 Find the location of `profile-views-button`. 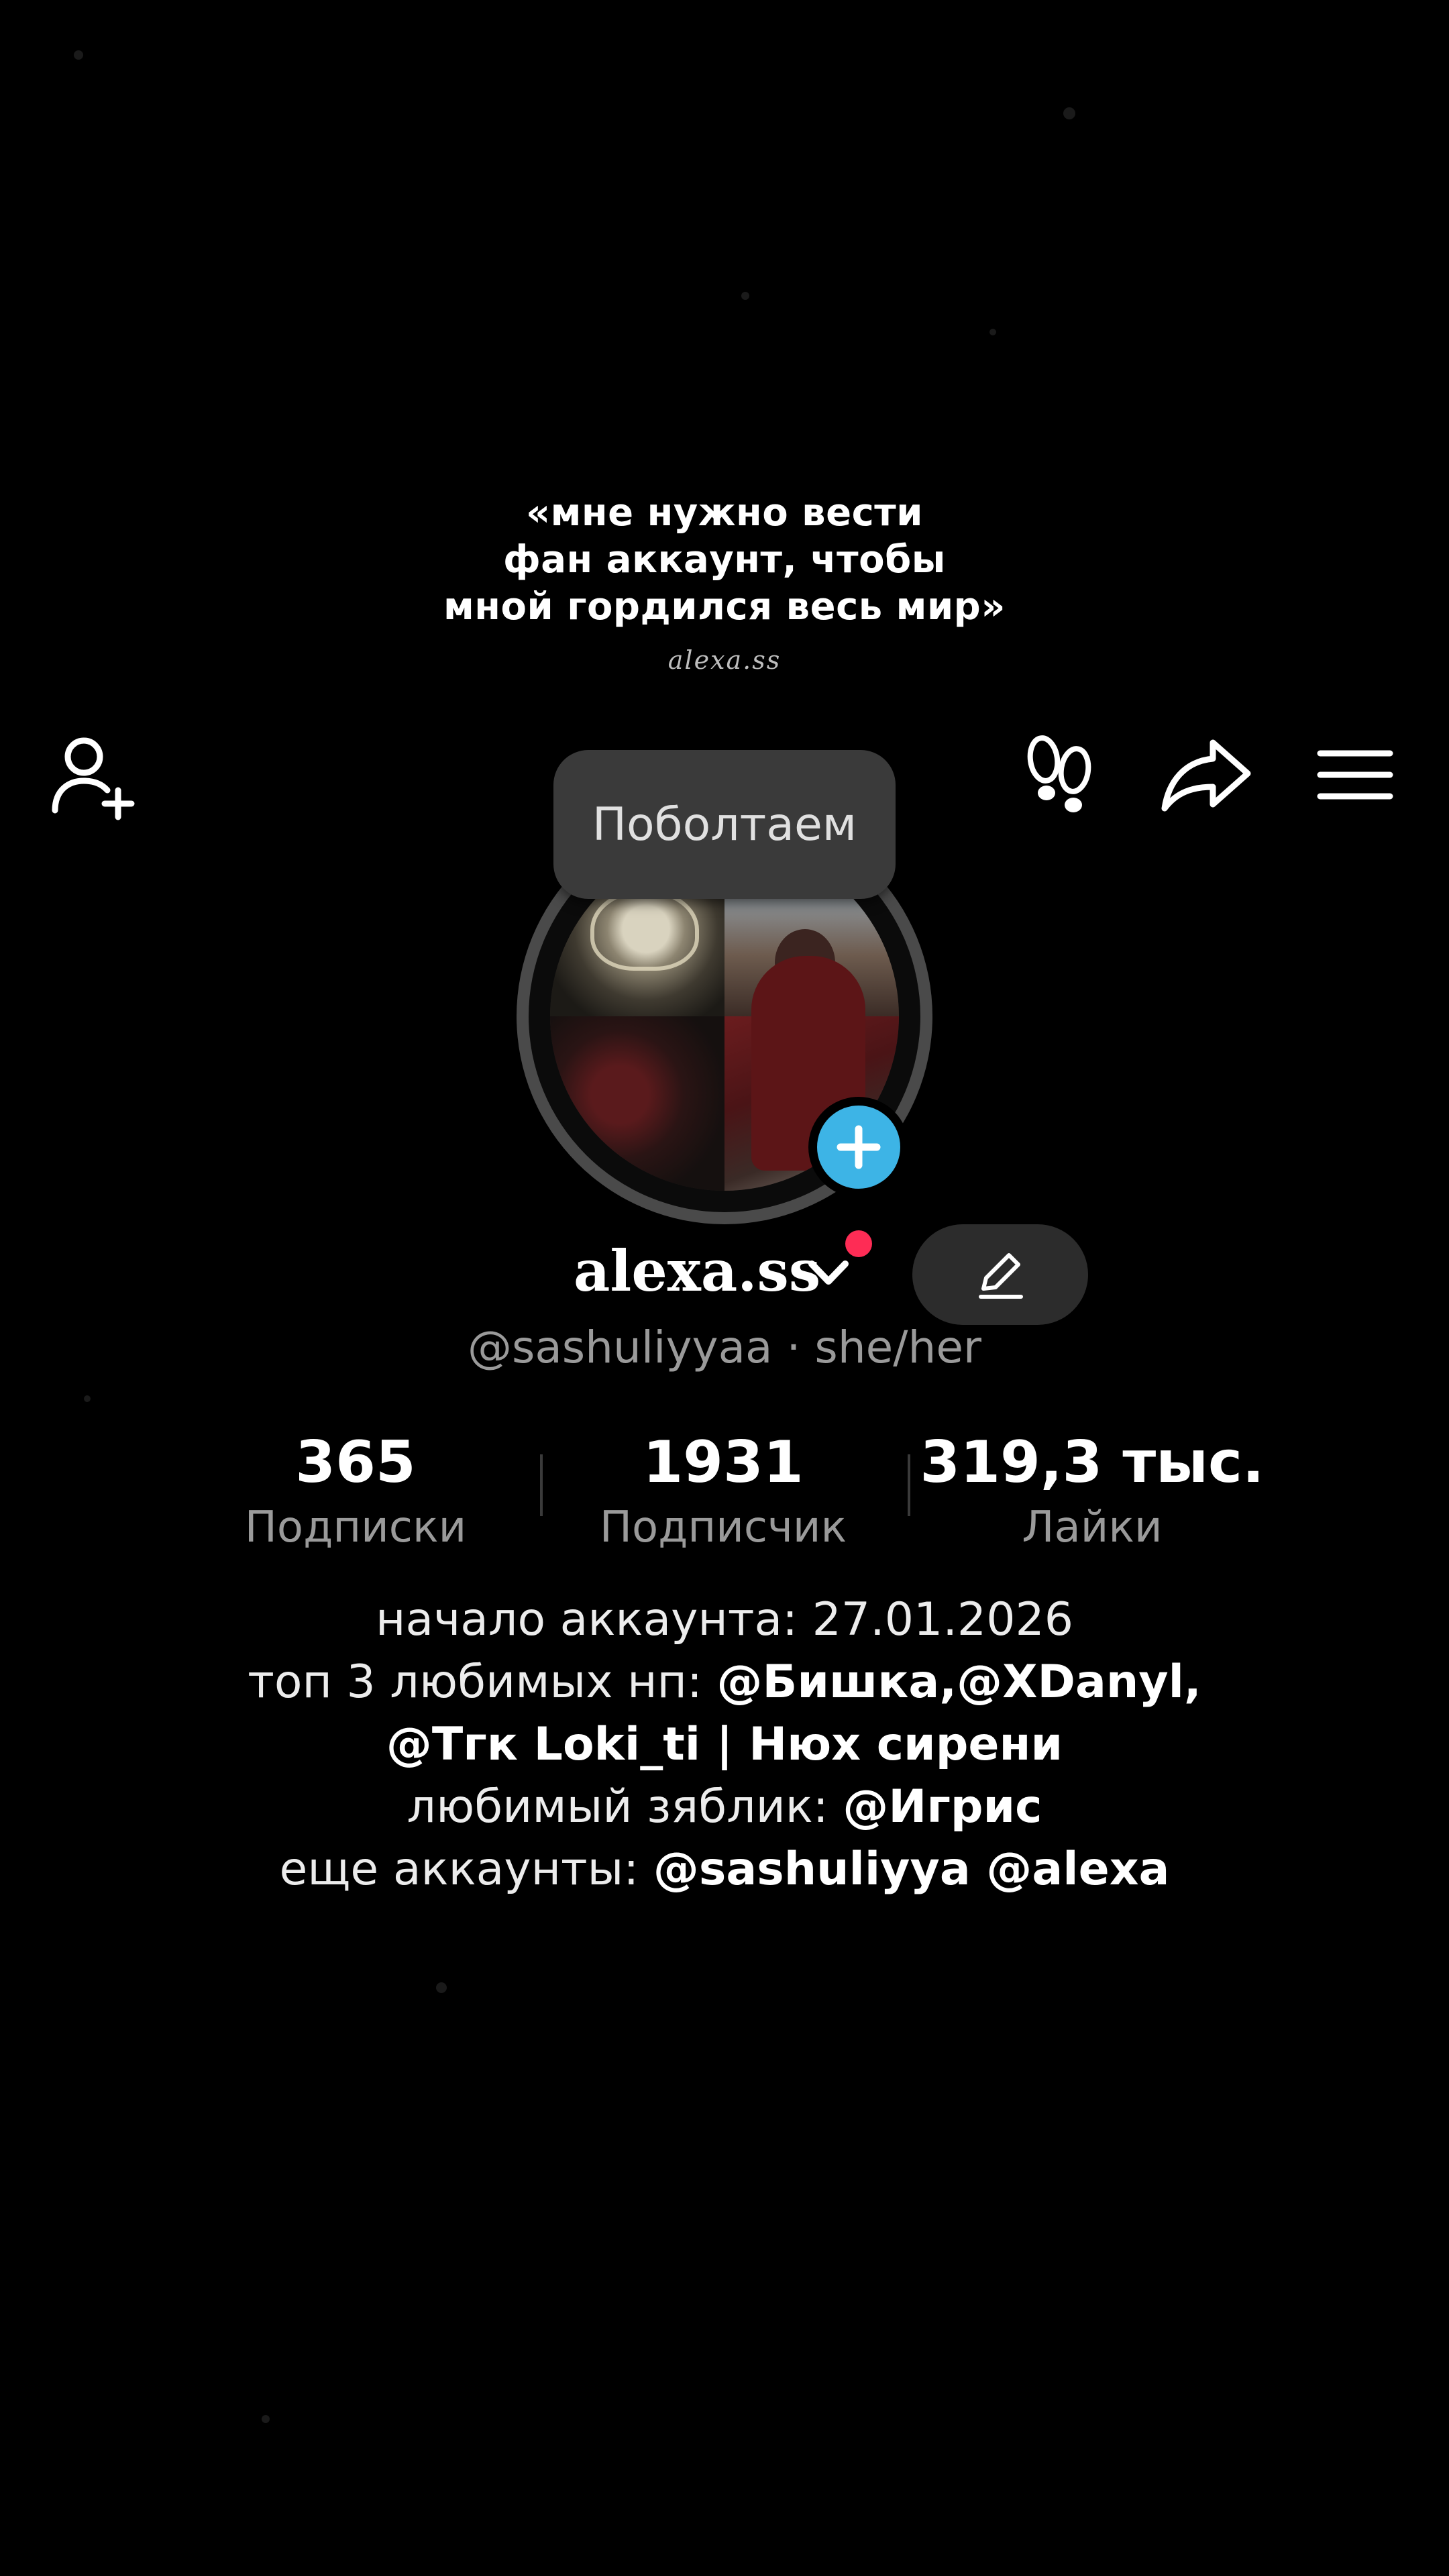

profile-views-button is located at coordinates (1060, 774).